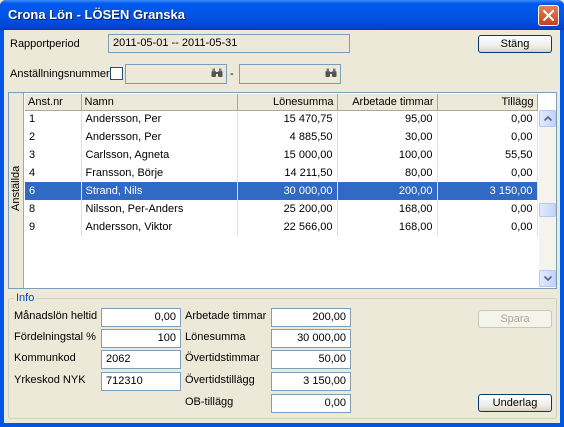 Image resolution: width=564 pixels, height=427 pixels. What do you see at coordinates (45, 44) in the screenshot?
I see `period-label: Rapportperiod` at bounding box center [45, 44].